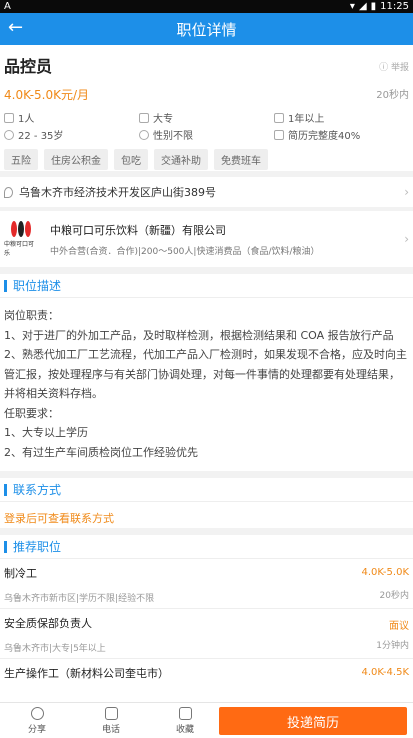  What do you see at coordinates (392, 95) in the screenshot?
I see `posted-time: 20秒内` at bounding box center [392, 95].